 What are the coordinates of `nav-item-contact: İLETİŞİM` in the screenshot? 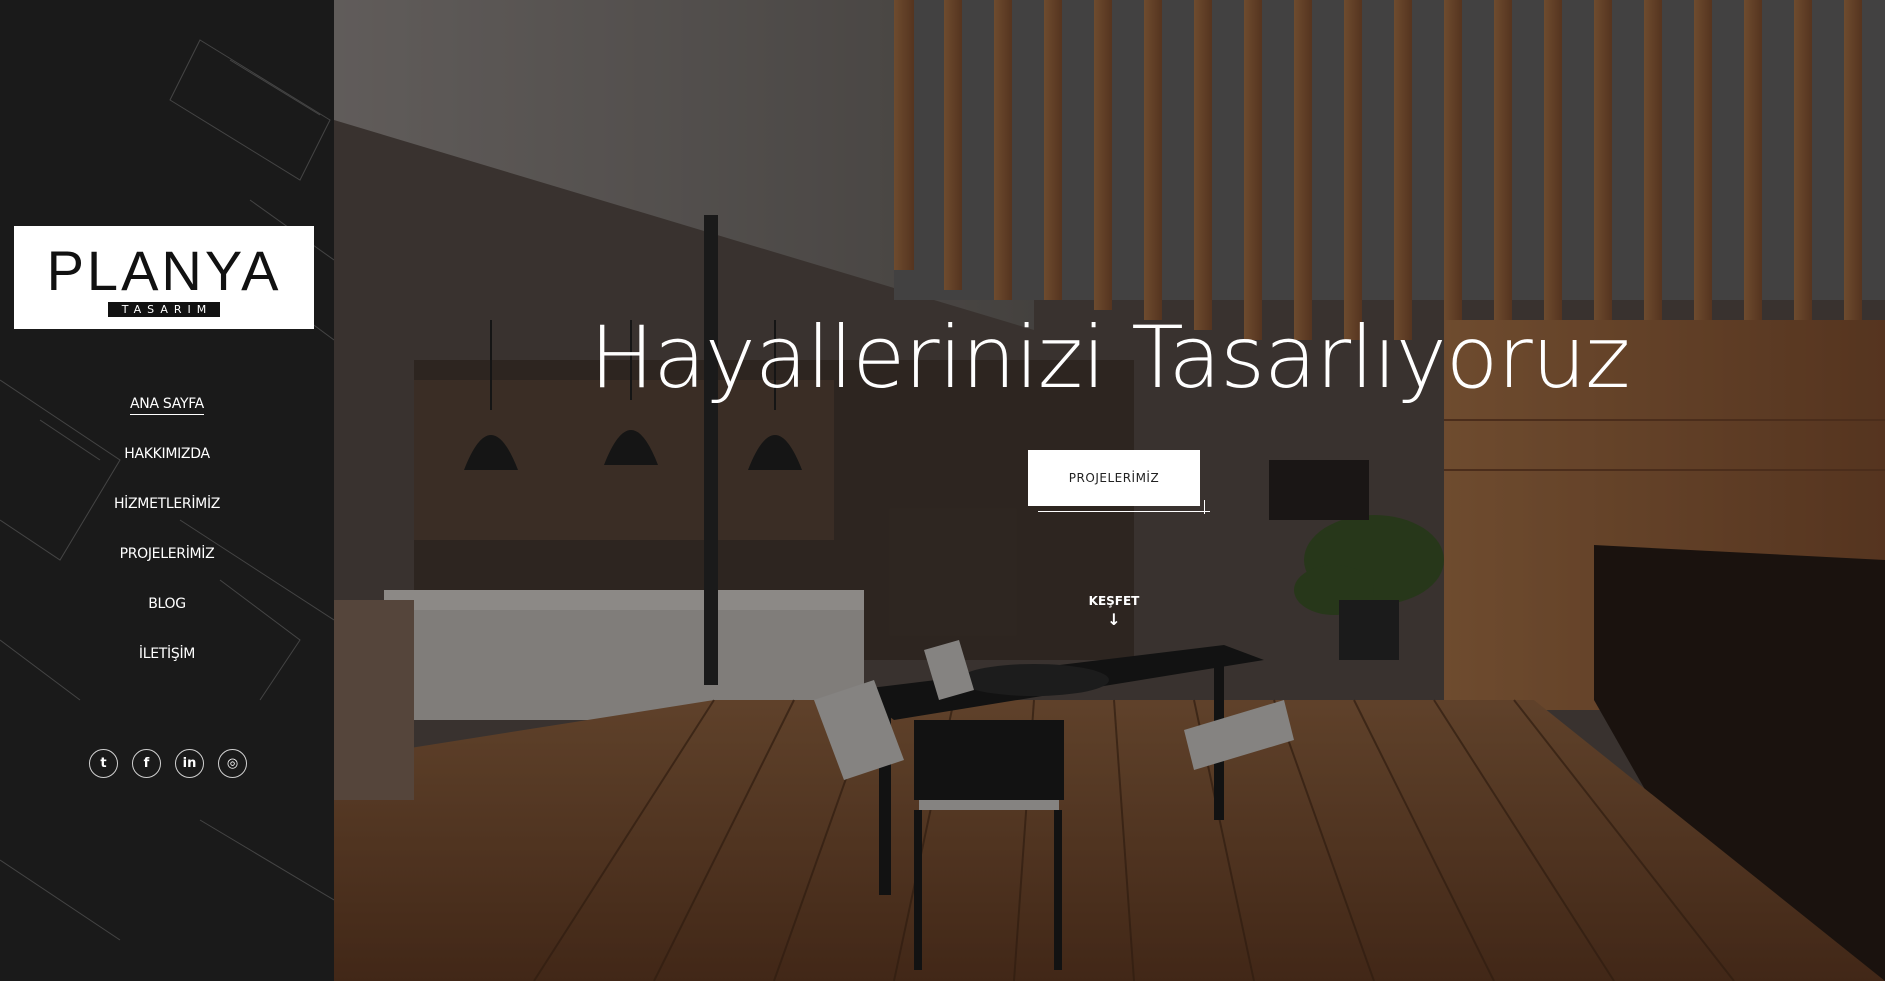 It's located at (167, 667).